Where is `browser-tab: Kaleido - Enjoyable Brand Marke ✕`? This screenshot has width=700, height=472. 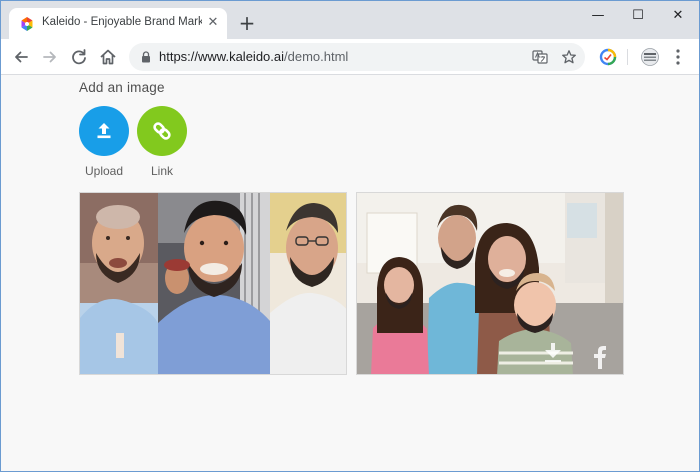
browser-tab: Kaleido - Enjoyable Brand Marke ✕ is located at coordinates (118, 23).